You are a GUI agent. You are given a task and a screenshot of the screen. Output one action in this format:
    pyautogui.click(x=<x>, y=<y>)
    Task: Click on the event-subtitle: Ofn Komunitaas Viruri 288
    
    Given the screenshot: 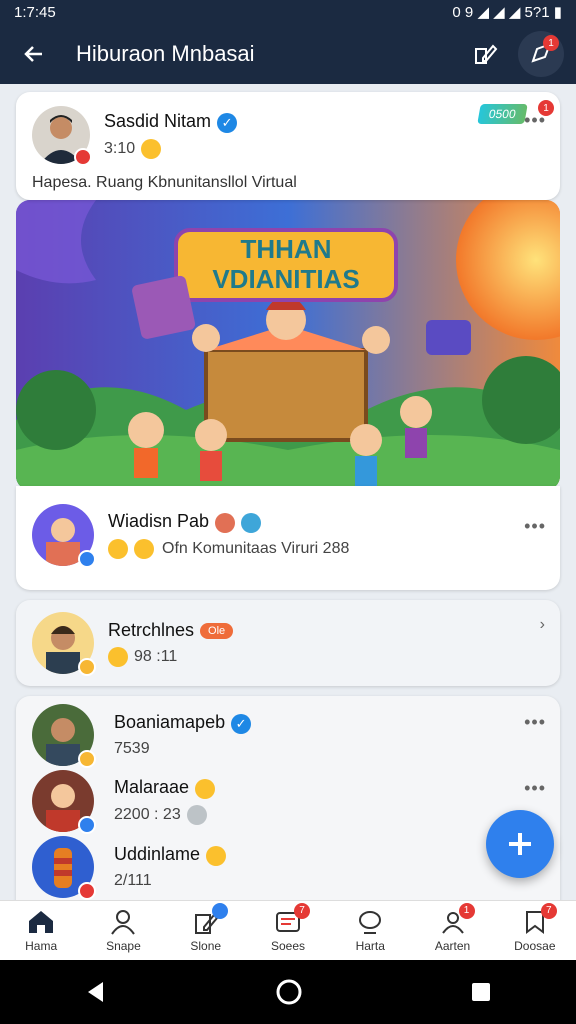 What is the action you would take?
    pyautogui.click(x=256, y=548)
    